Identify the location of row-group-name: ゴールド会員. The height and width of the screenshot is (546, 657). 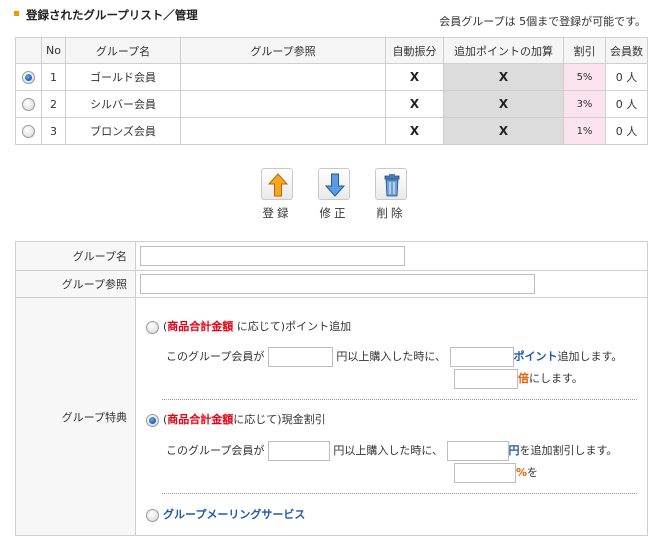
(123, 77).